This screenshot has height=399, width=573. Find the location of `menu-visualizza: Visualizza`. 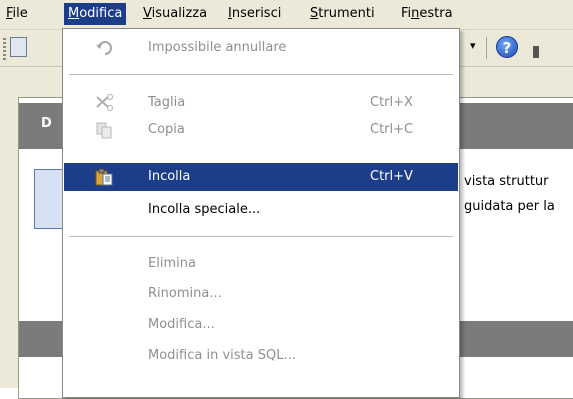

menu-visualizza: Visualizza is located at coordinates (175, 14).